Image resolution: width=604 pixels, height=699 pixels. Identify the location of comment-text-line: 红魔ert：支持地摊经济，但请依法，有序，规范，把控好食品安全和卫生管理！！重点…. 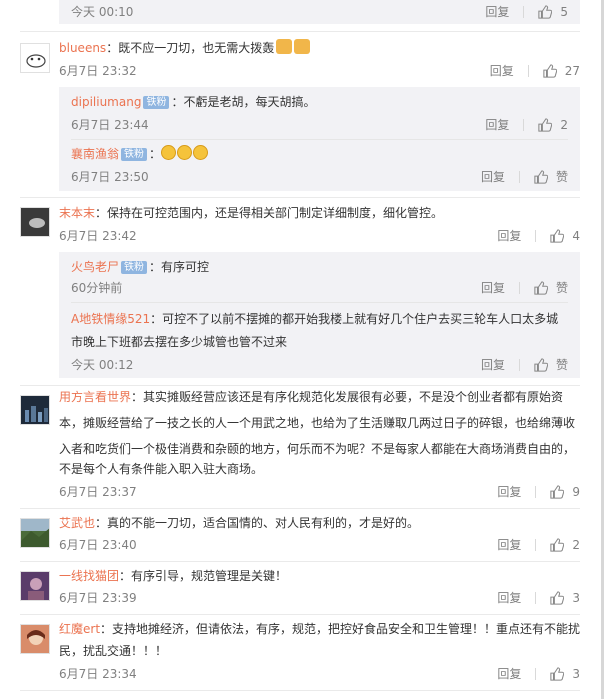
(319, 629).